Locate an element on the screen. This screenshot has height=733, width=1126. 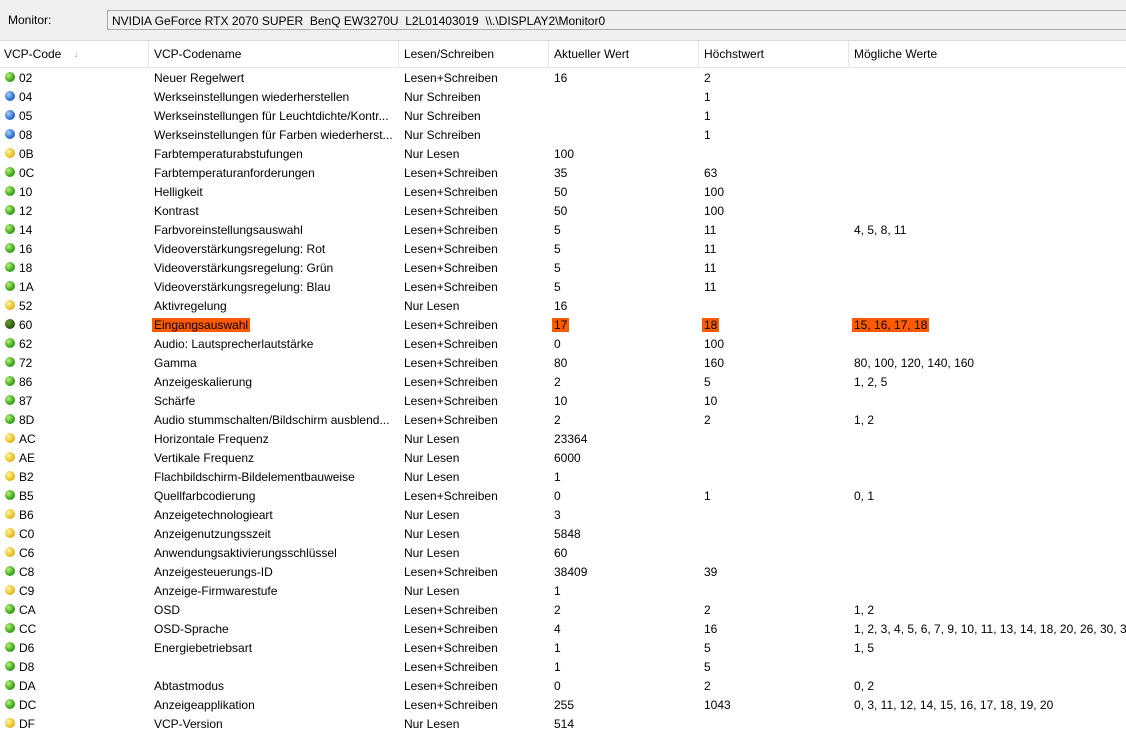
table-row: 02 Neuer Regelwert Lesen+Schreiben 16 2 is located at coordinates (563, 77).